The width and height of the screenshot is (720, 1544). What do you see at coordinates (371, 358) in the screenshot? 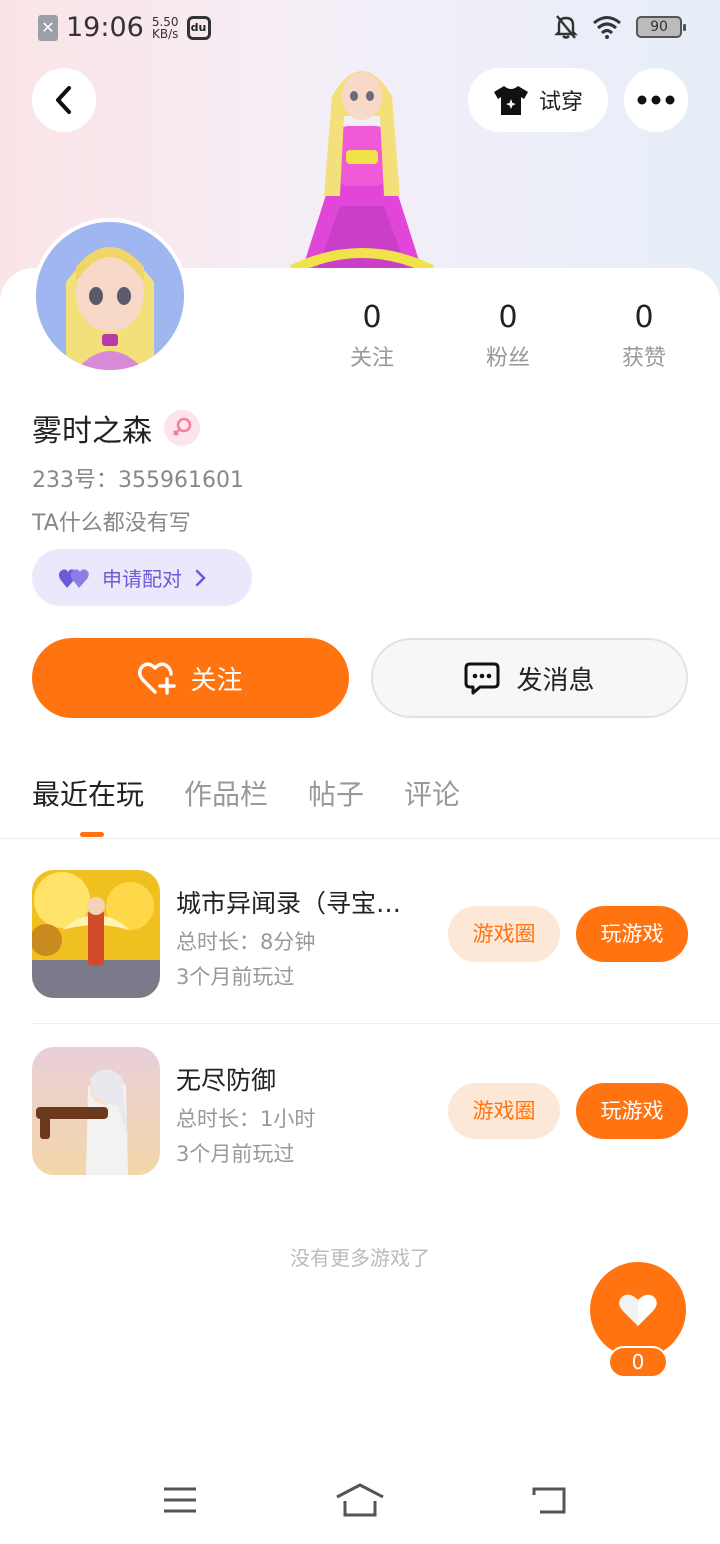
I see `stat-label: 关注` at bounding box center [371, 358].